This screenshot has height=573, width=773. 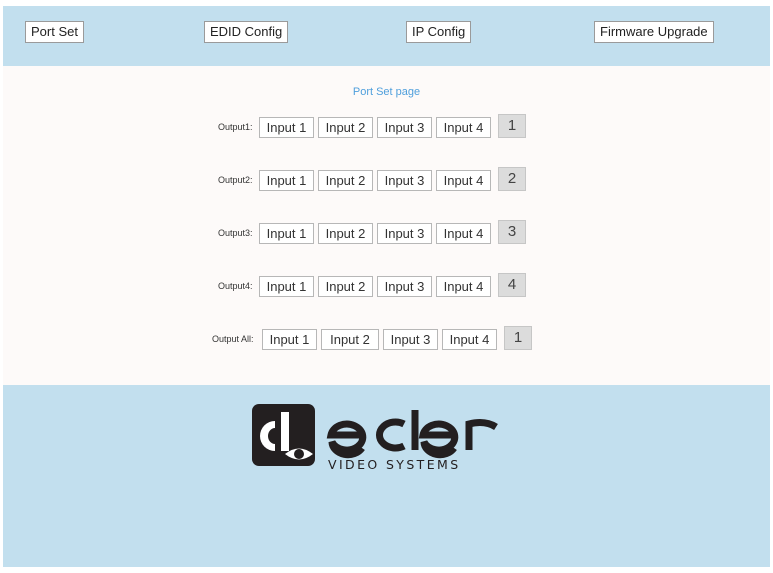 What do you see at coordinates (512, 285) in the screenshot?
I see `output4-selected-input-badge: 4` at bounding box center [512, 285].